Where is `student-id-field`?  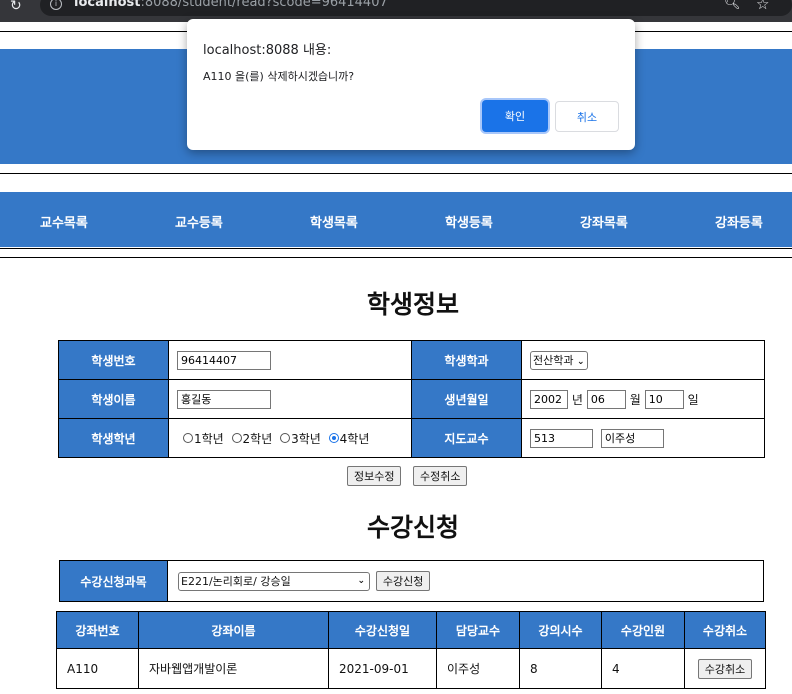 student-id-field is located at coordinates (224, 360).